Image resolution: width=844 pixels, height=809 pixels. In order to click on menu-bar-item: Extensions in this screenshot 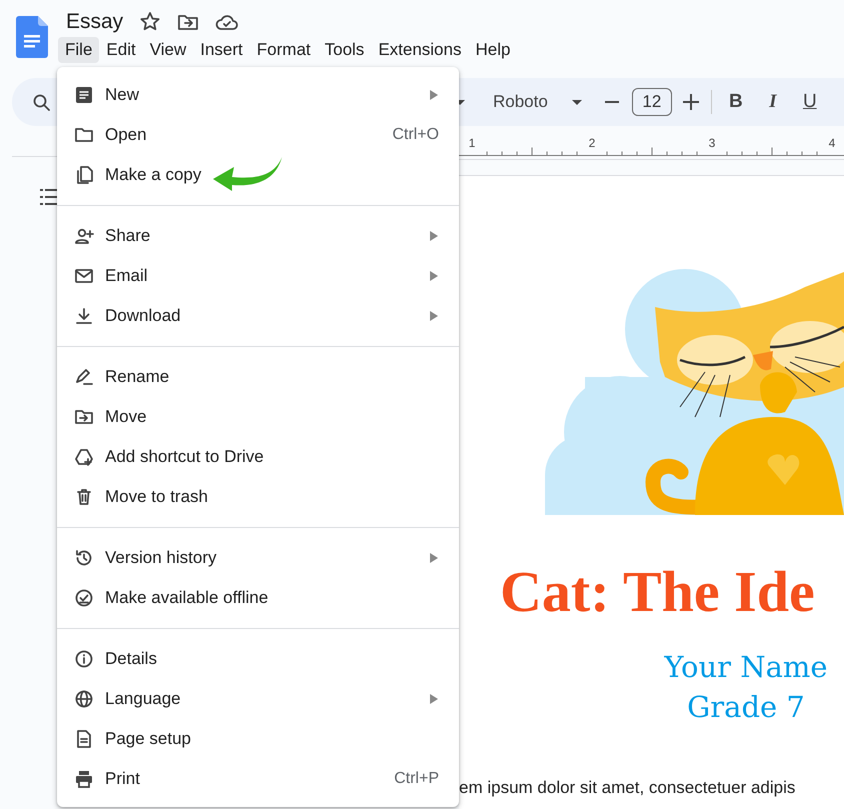, I will do `click(419, 50)`.